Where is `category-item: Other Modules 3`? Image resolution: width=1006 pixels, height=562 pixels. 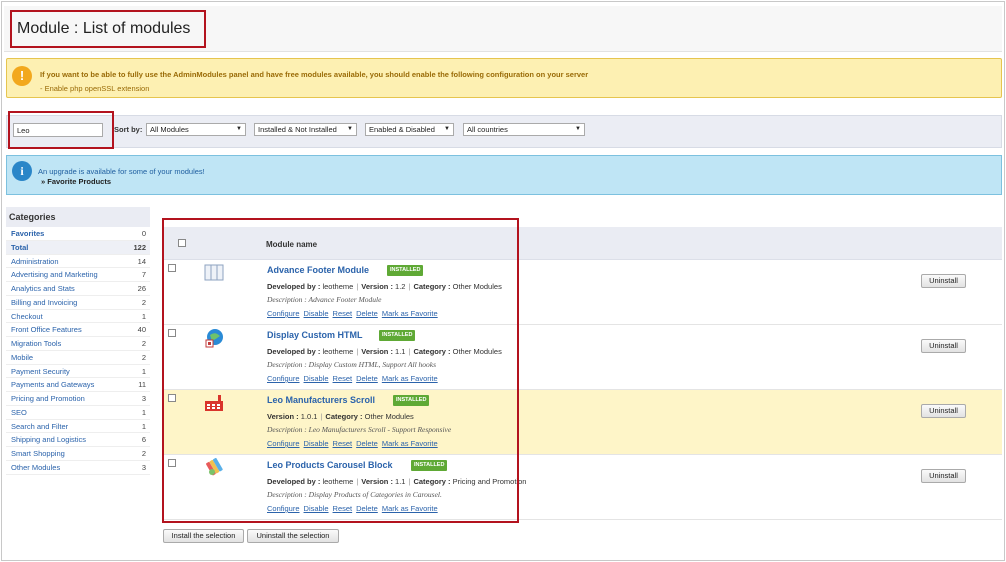
category-item: Other Modules 3 is located at coordinates (78, 468).